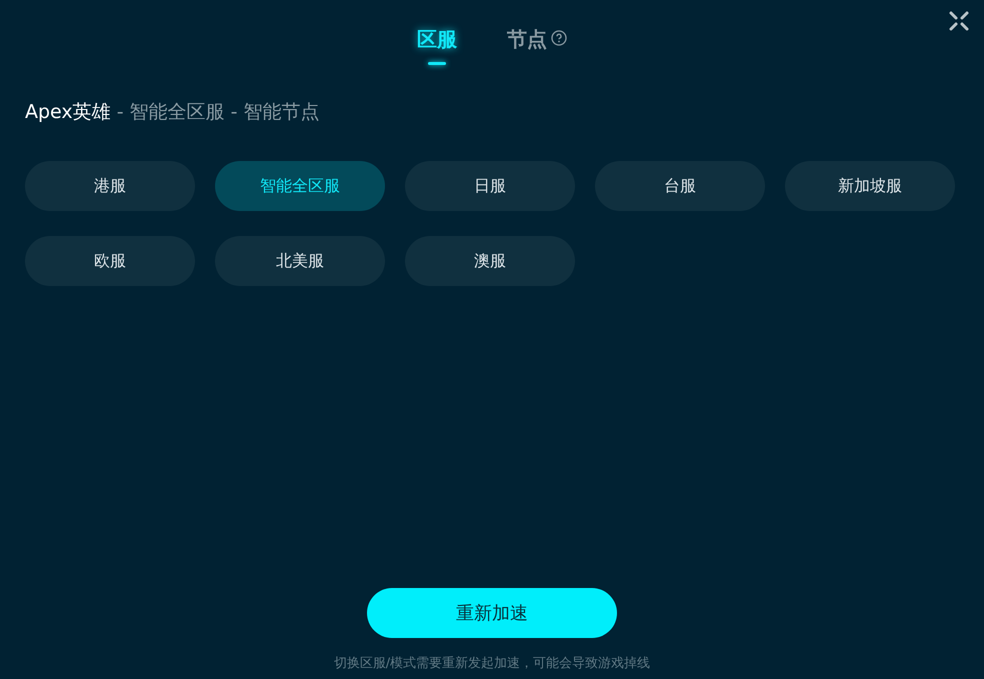  Describe the element at coordinates (870, 185) in the screenshot. I see `region-button: 新加坡服` at that location.